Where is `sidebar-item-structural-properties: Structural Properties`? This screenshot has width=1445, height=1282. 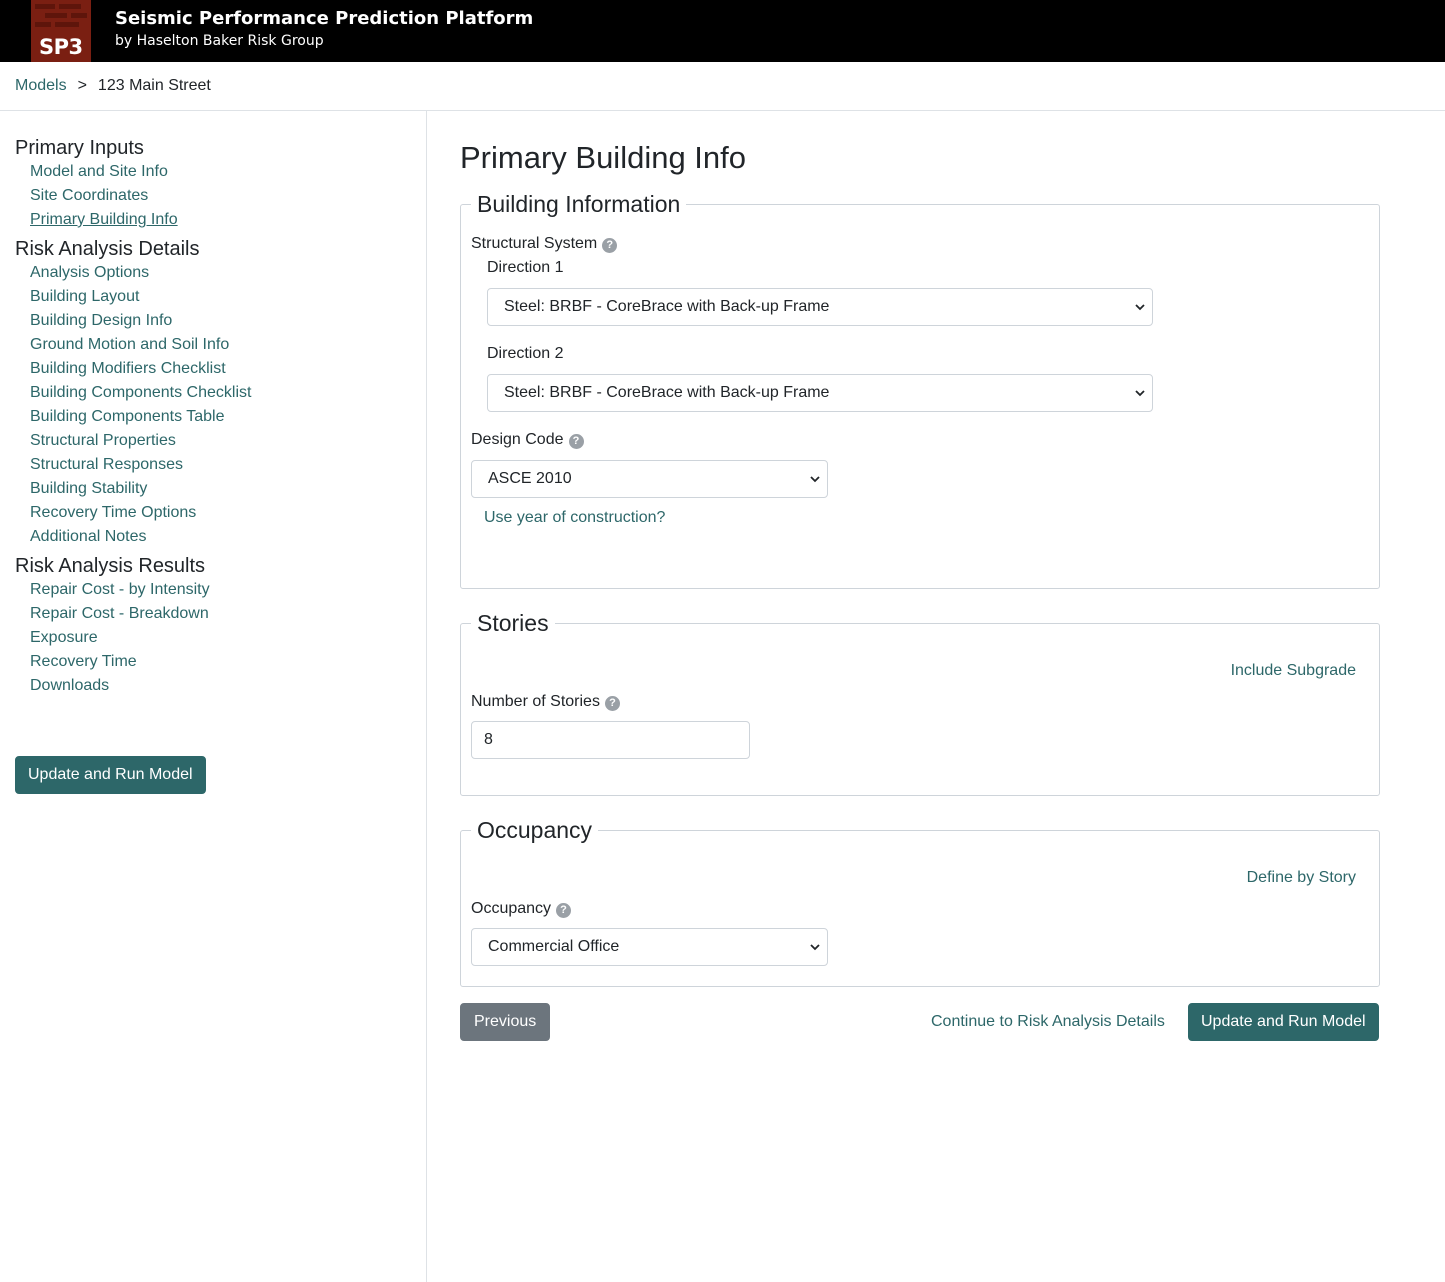
sidebar-item-structural-properties: Structural Properties is located at coordinates (103, 440).